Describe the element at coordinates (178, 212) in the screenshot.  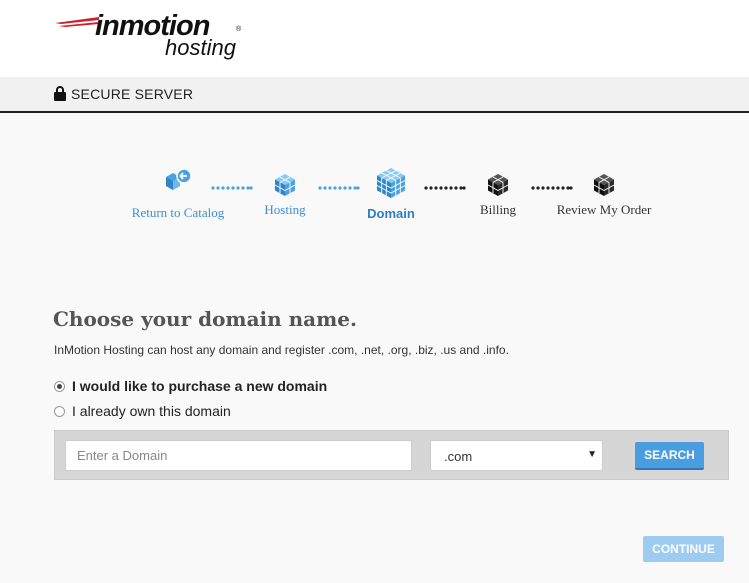
I see `step-label: Return to Catalog` at that location.